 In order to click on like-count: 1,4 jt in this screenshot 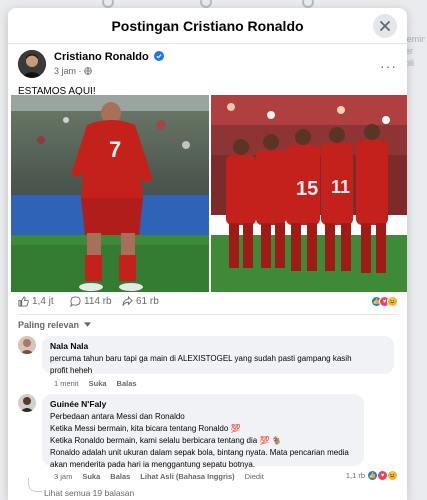, I will do `click(36, 301)`.